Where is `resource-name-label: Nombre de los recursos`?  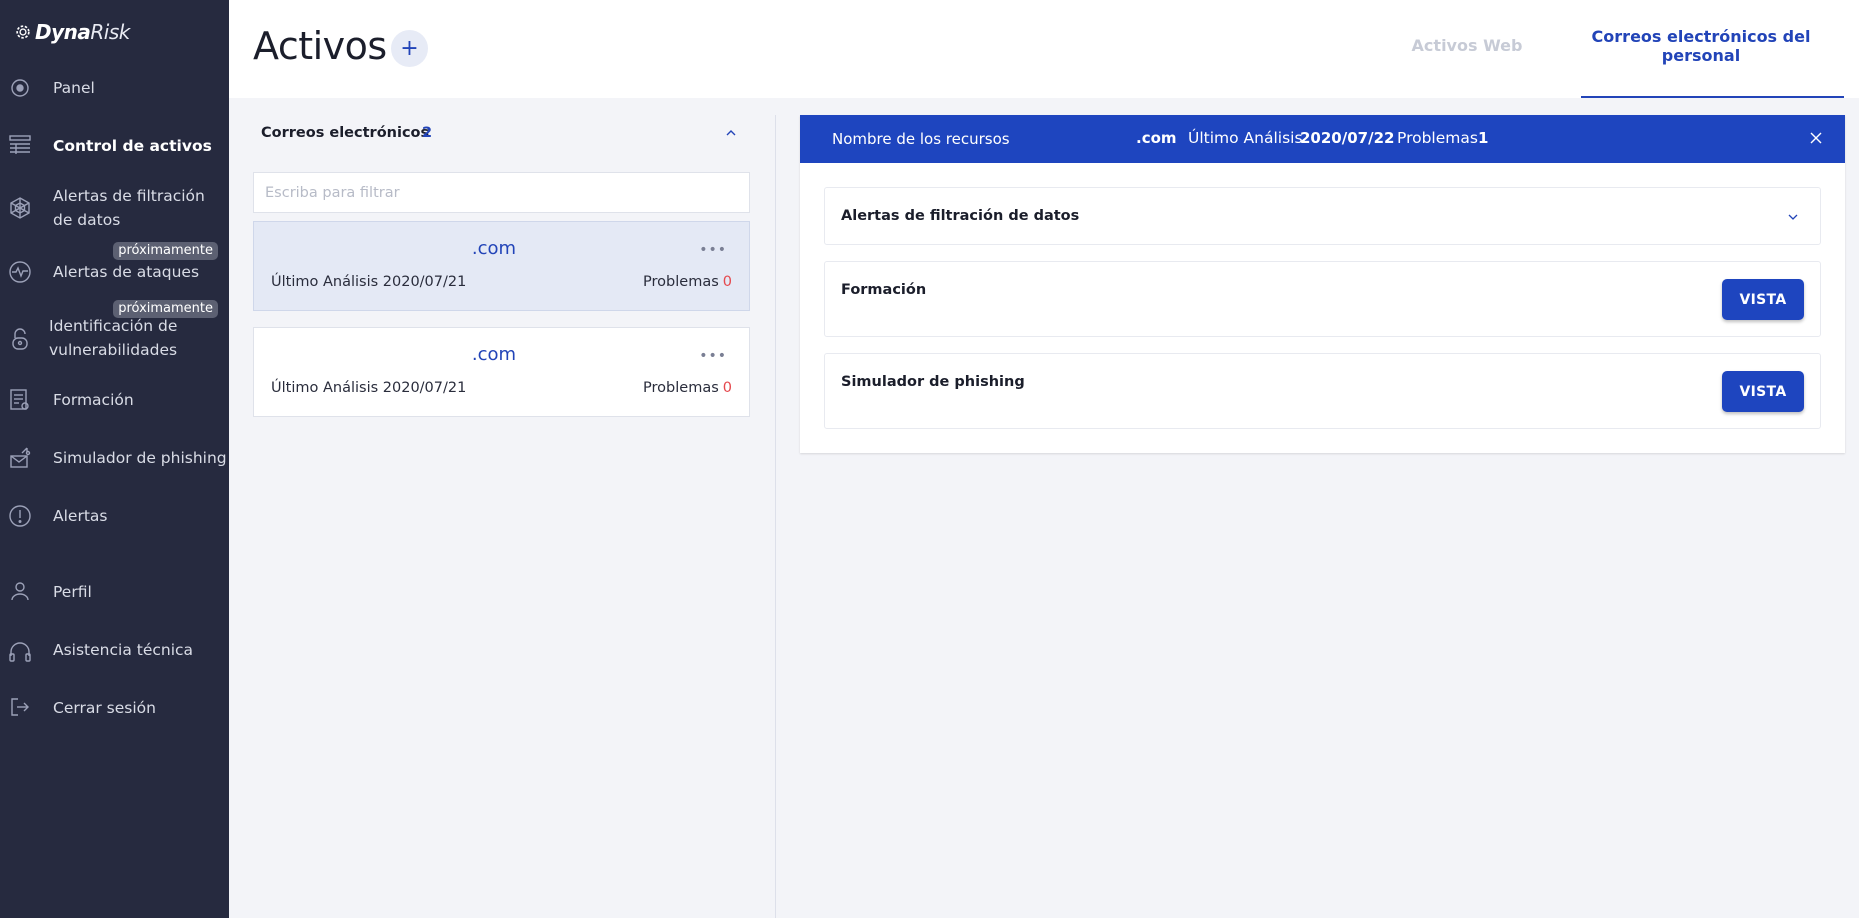 resource-name-label: Nombre de los recursos is located at coordinates (921, 139).